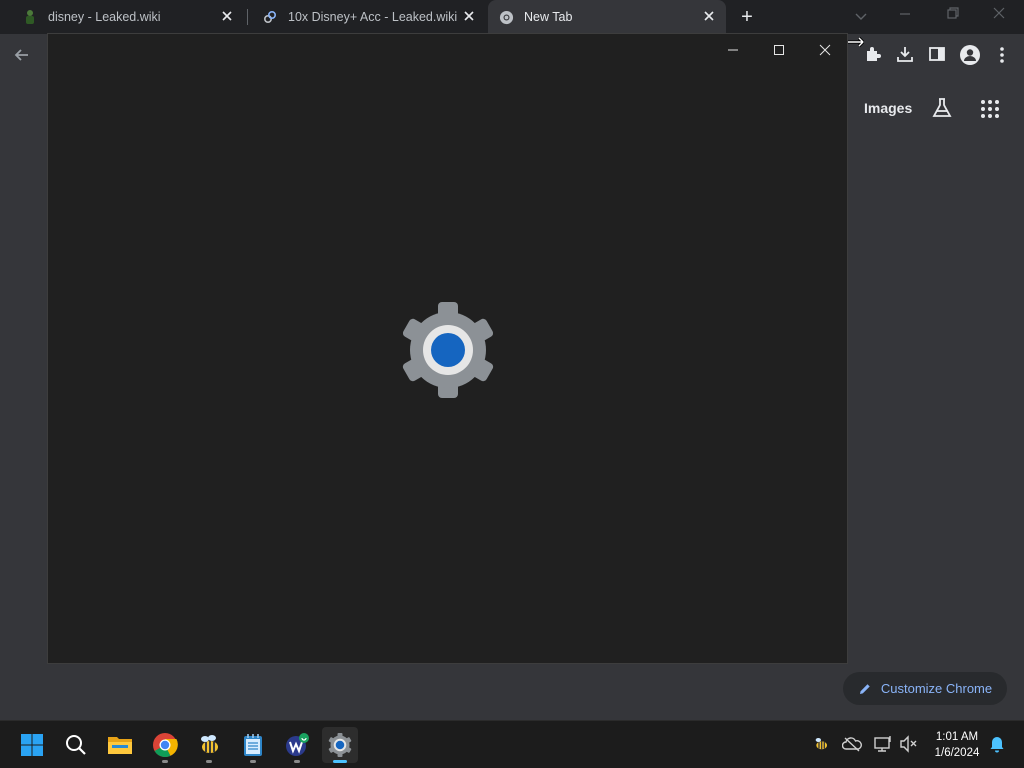 The height and width of the screenshot is (768, 1024). What do you see at coordinates (874, 55) in the screenshot?
I see `extensions-icon` at bounding box center [874, 55].